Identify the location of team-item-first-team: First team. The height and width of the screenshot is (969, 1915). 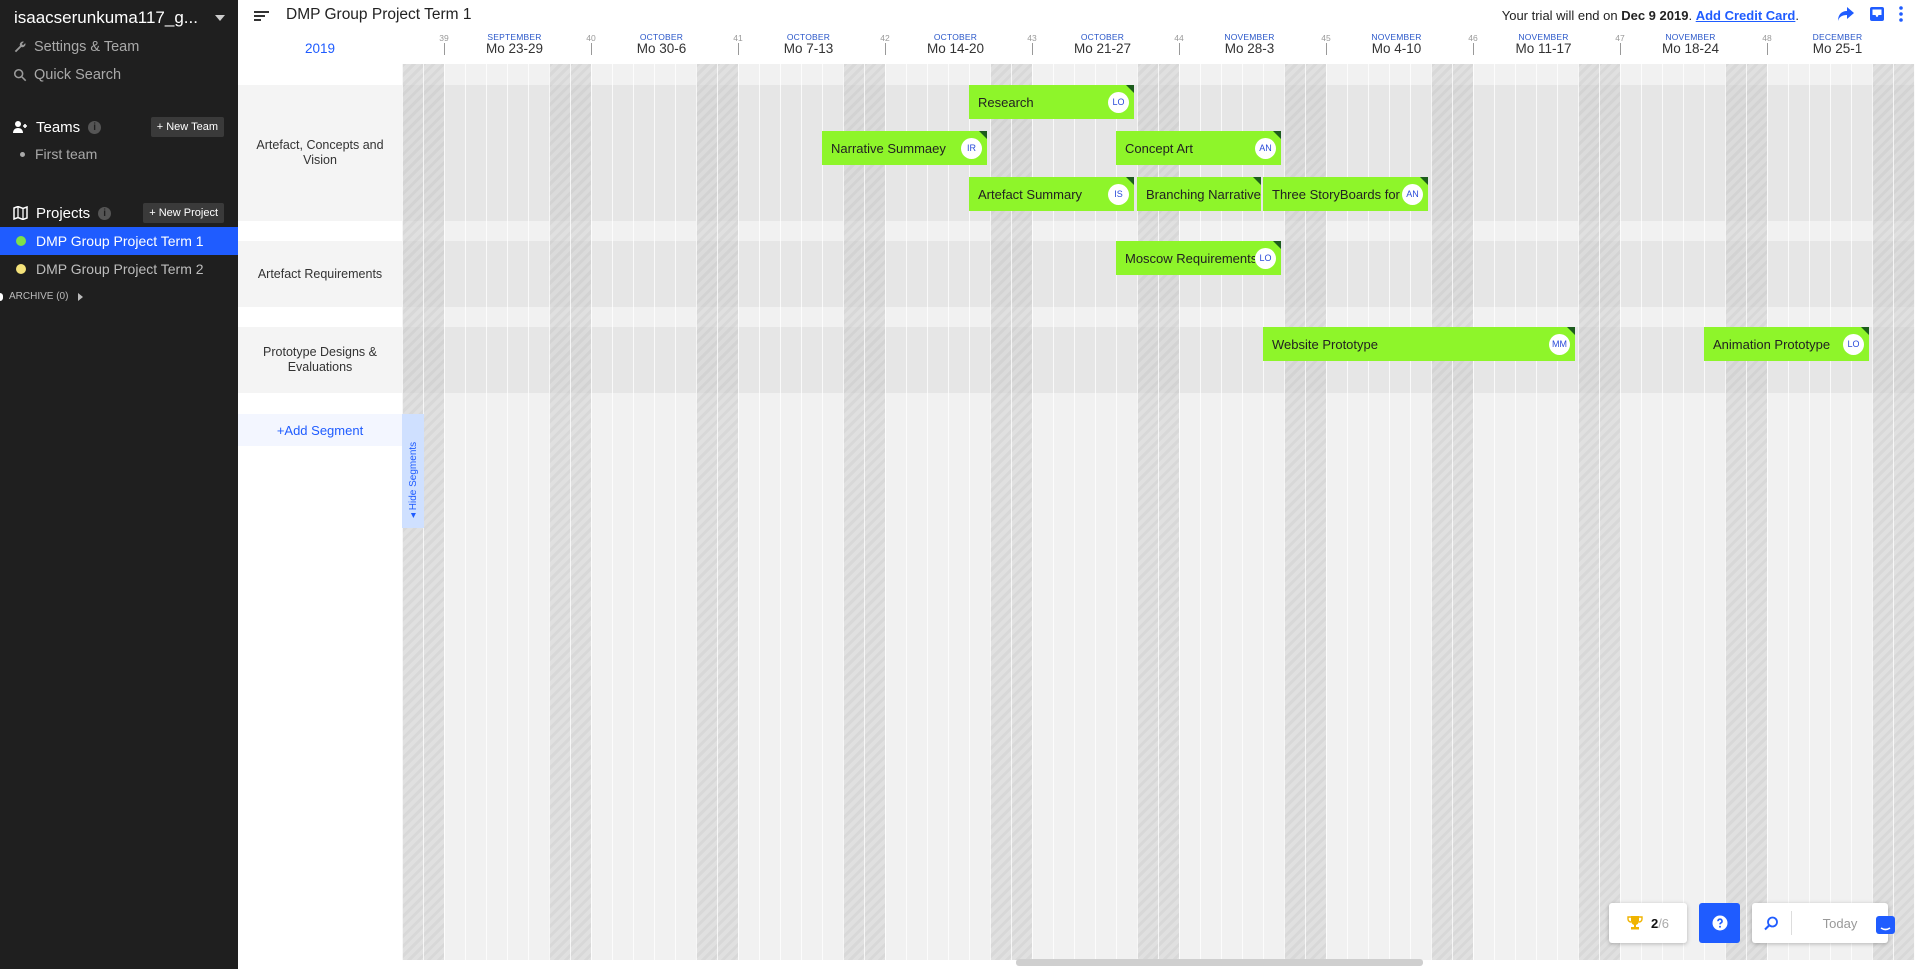
(58, 154).